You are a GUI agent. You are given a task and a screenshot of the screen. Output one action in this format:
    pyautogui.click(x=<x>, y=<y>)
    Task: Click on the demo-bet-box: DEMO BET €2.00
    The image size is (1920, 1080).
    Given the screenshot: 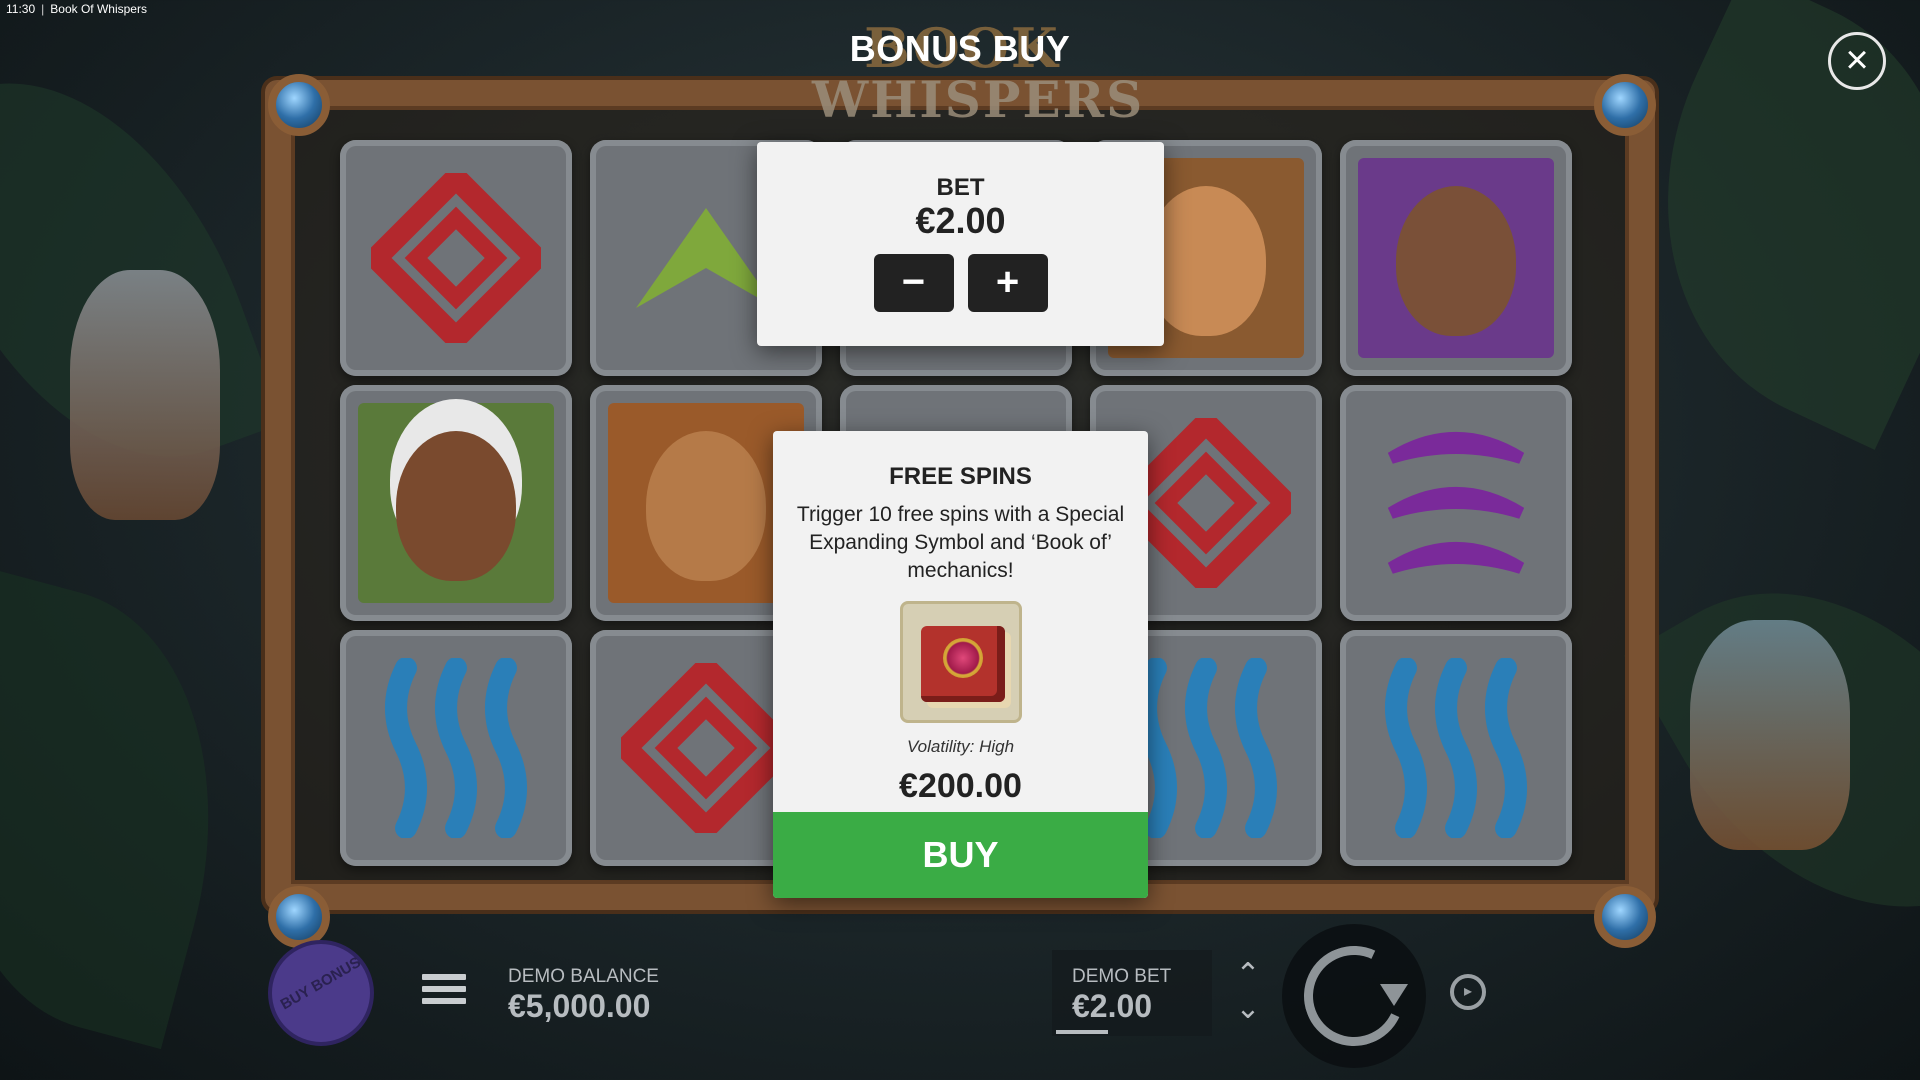 What is the action you would take?
    pyautogui.click(x=1132, y=993)
    